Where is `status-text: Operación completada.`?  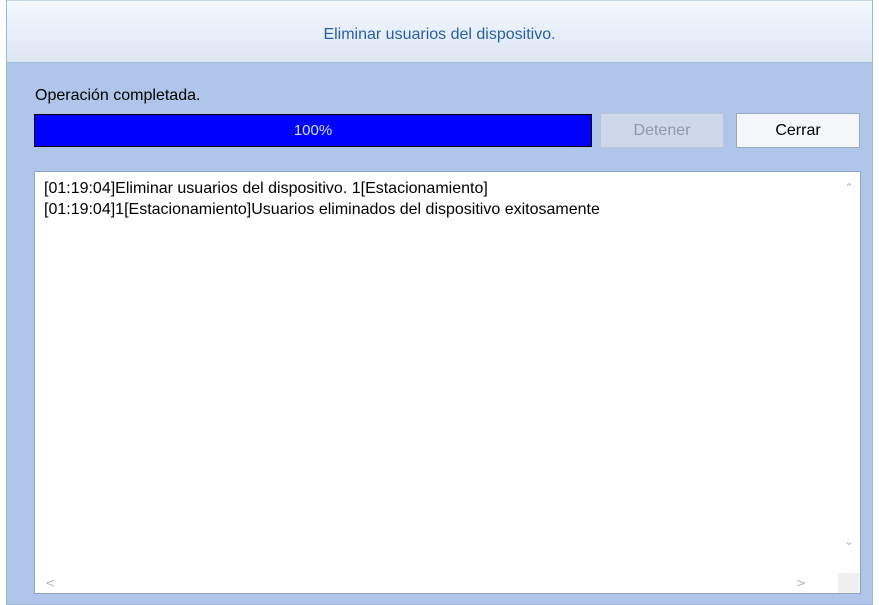
status-text: Operación completada. is located at coordinates (118, 95).